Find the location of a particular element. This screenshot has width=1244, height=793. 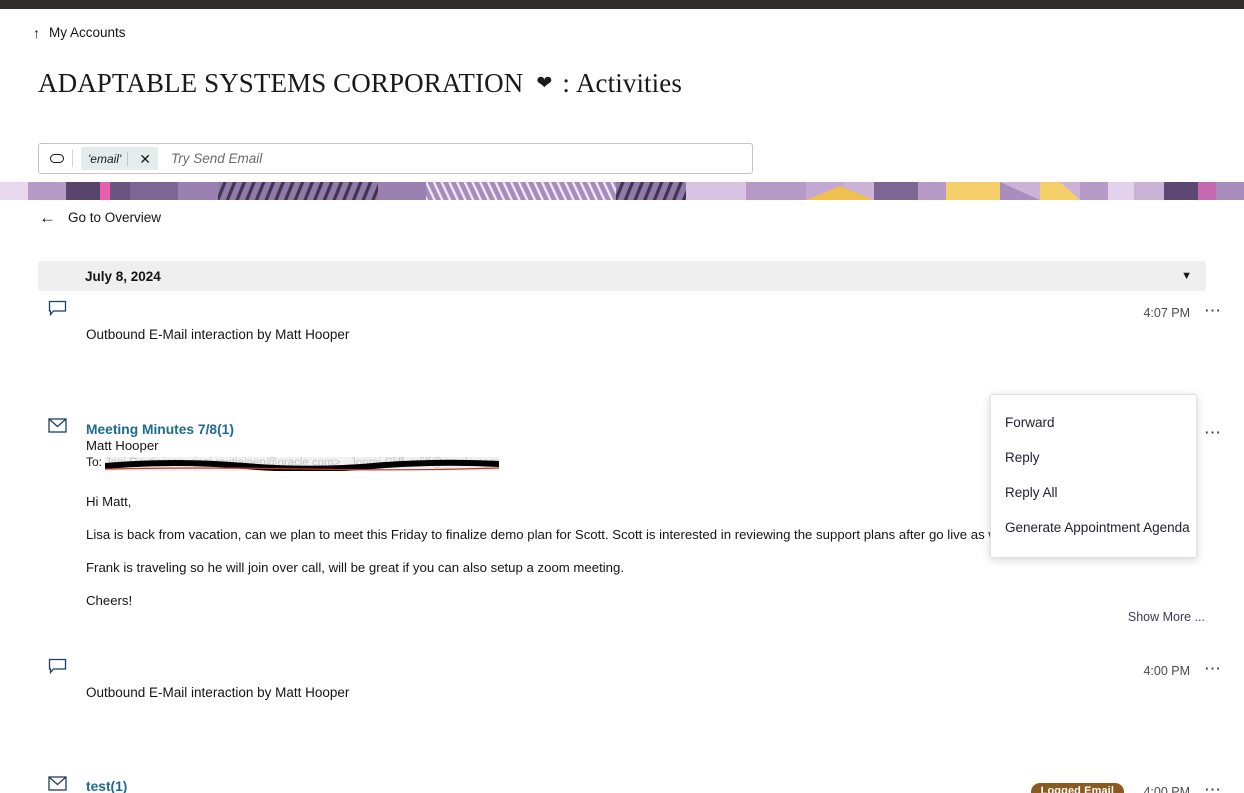

menu-item-reply: Reply is located at coordinates (1093, 457).